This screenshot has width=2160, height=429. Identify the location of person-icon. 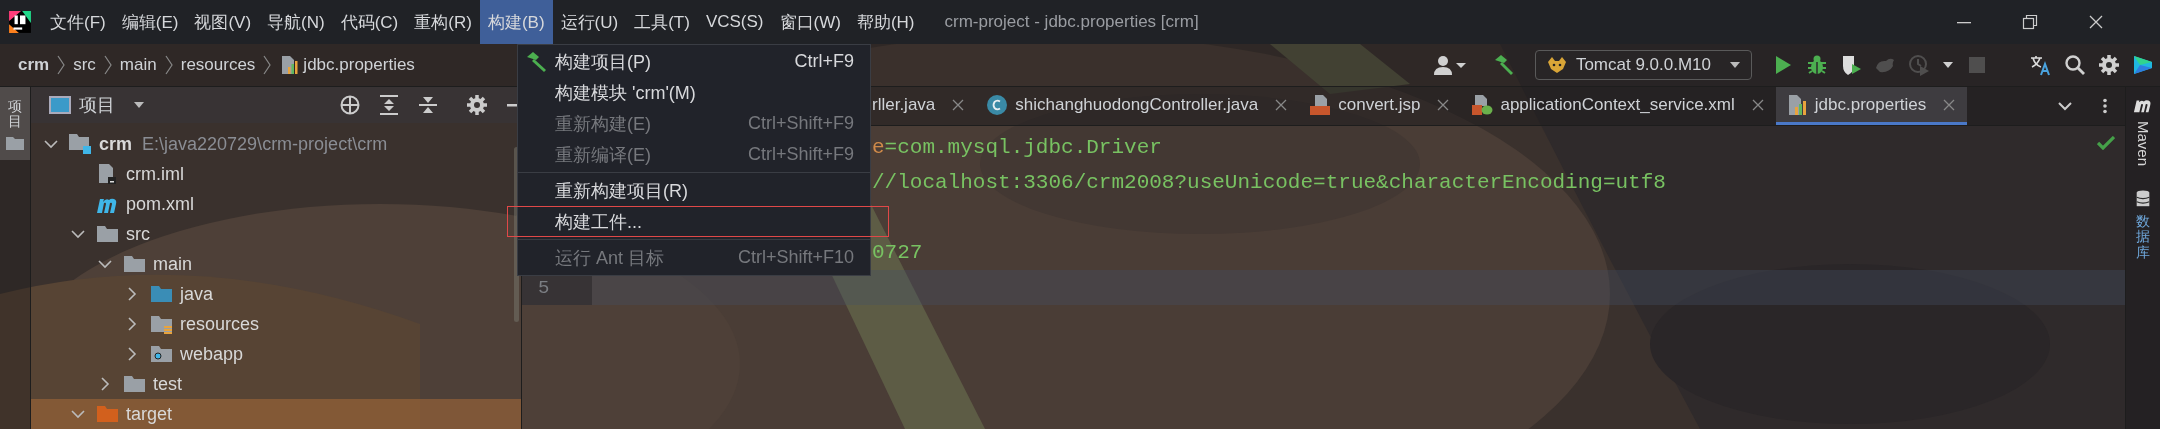
(1449, 65).